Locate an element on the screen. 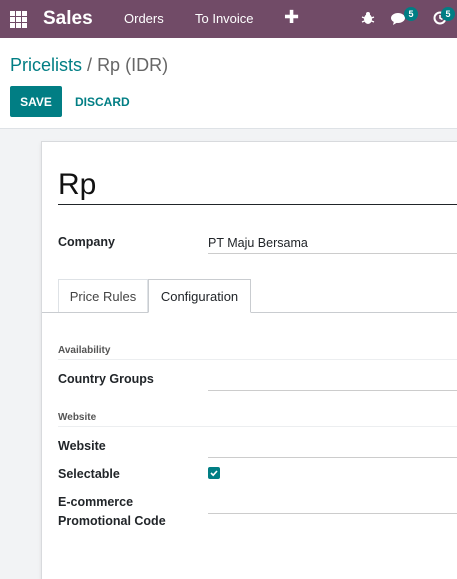 The height and width of the screenshot is (579, 457). apps-menu-icon is located at coordinates (18, 19).